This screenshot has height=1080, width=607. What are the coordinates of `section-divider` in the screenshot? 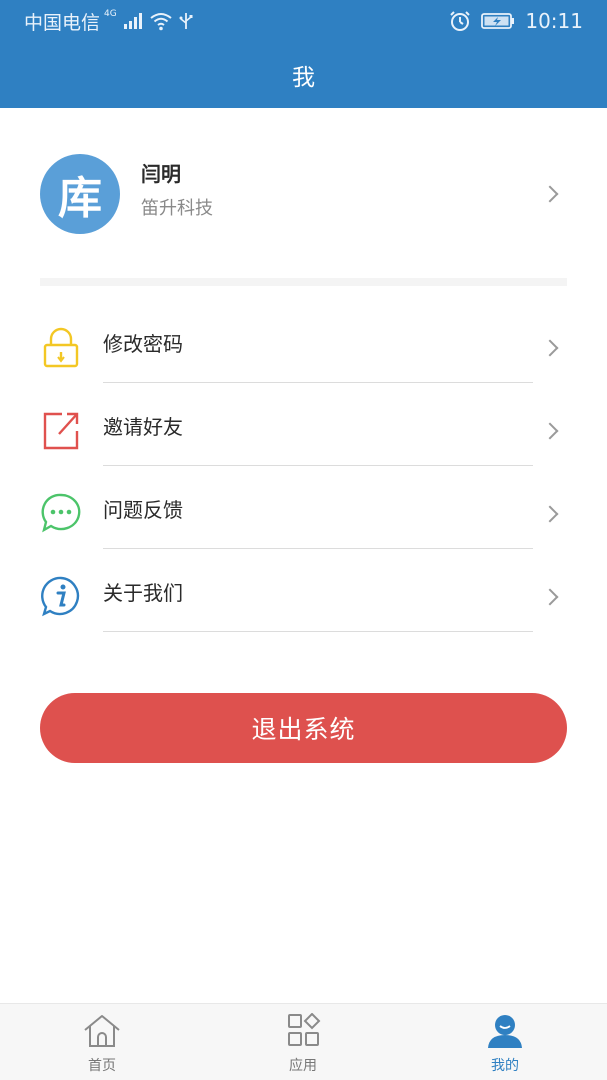 It's located at (303, 282).